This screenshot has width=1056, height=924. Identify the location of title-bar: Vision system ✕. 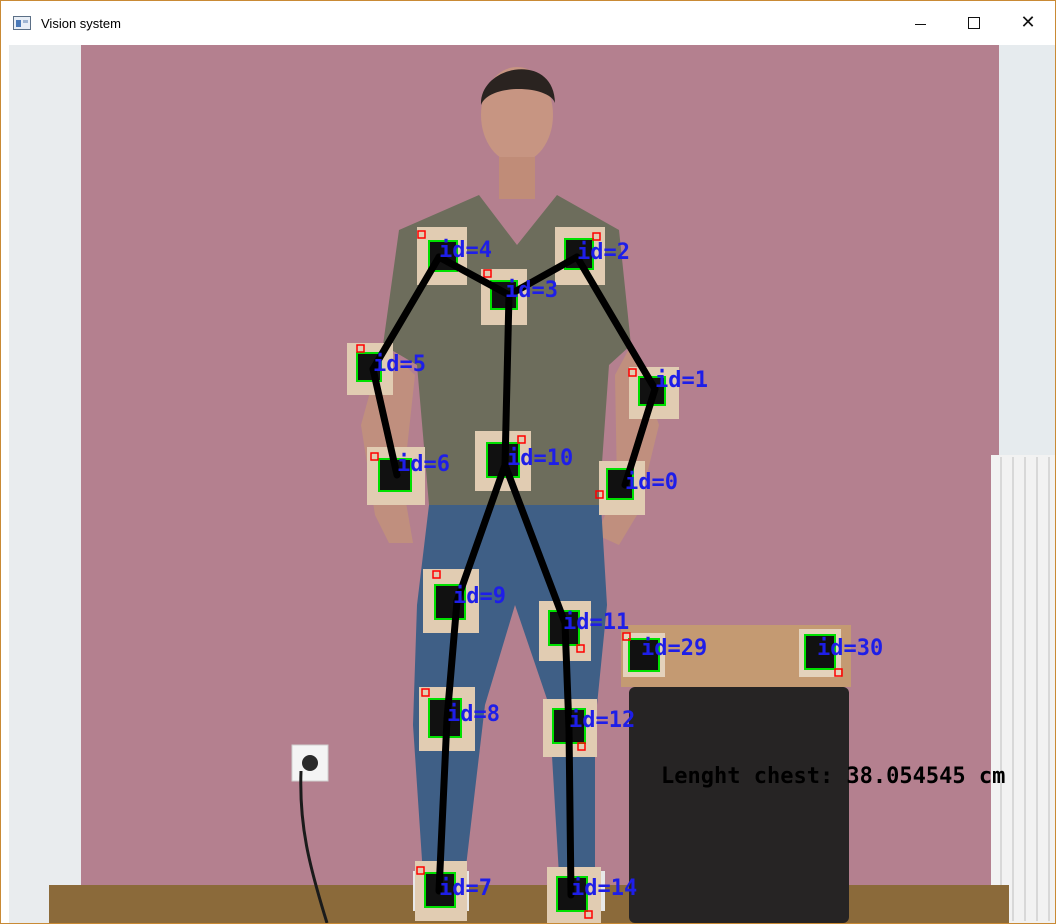
(528, 23).